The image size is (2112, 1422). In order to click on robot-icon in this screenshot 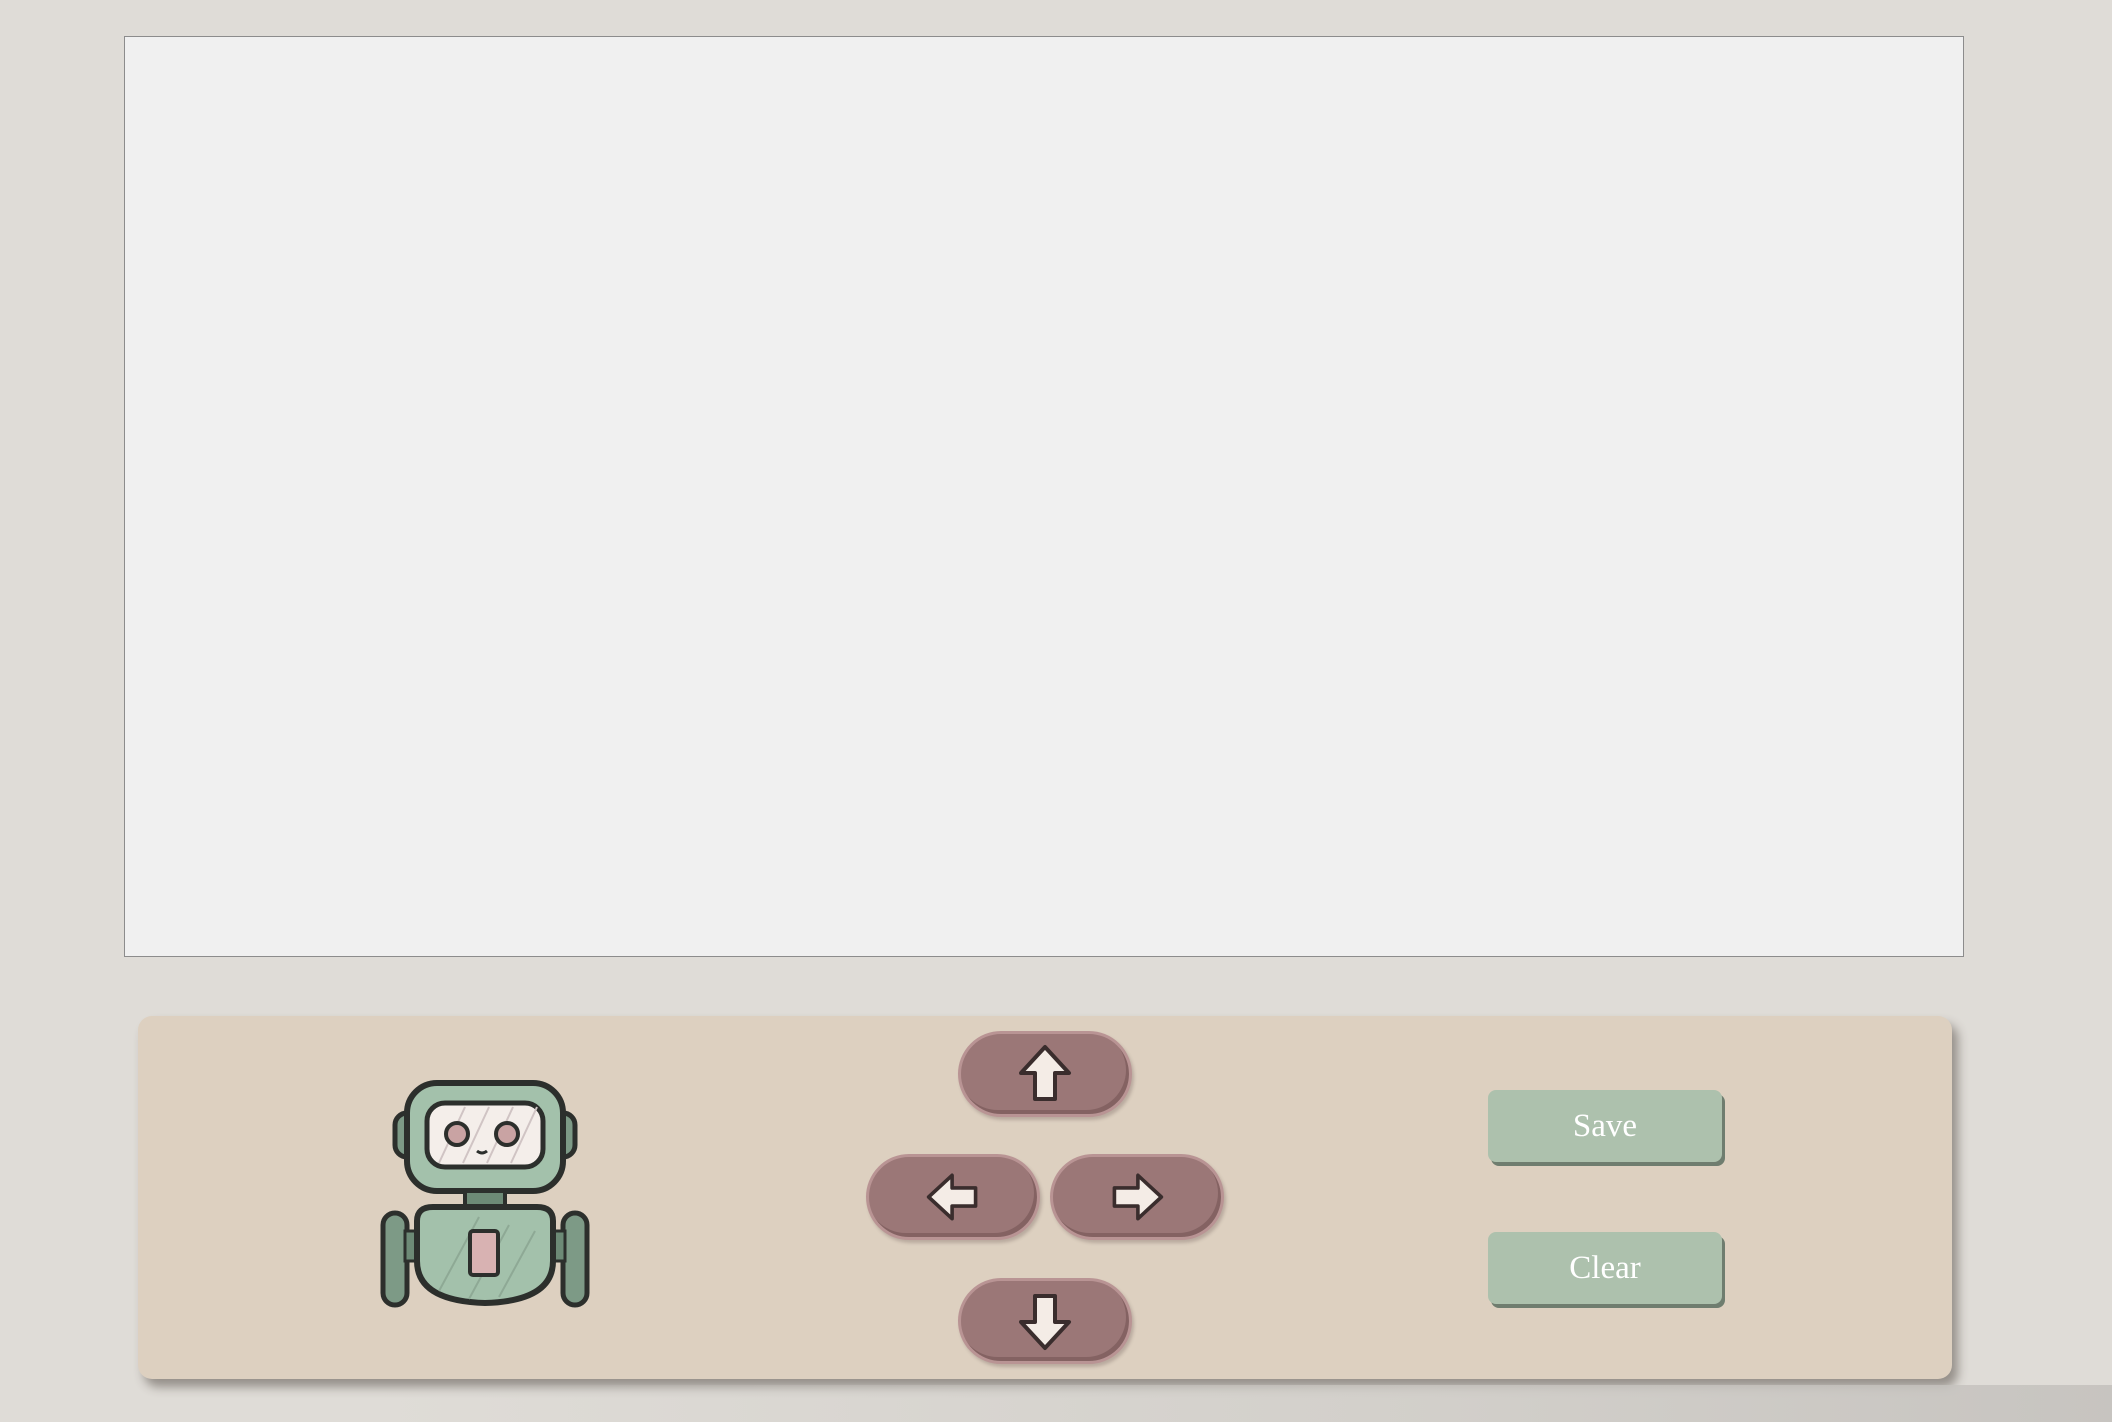, I will do `click(505, 1198)`.